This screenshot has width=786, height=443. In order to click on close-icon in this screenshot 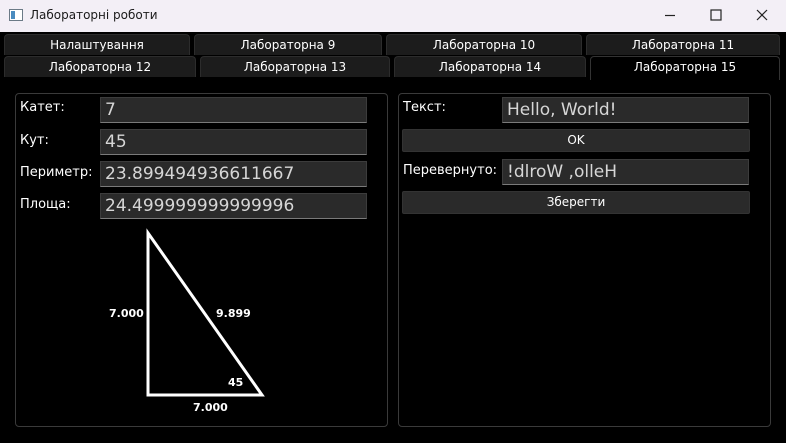, I will do `click(762, 15)`.